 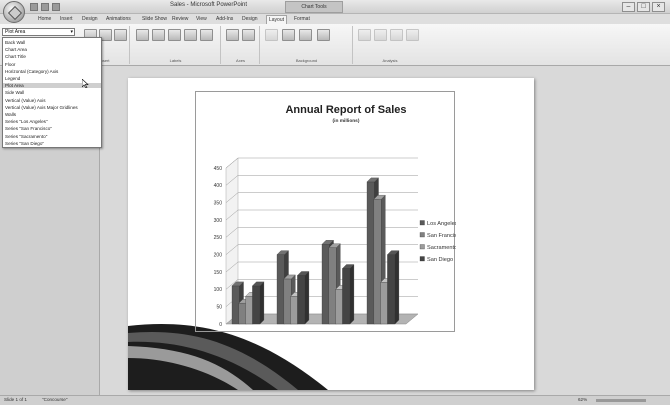 I want to click on tab-chart-design: Design, so click(x=250, y=19).